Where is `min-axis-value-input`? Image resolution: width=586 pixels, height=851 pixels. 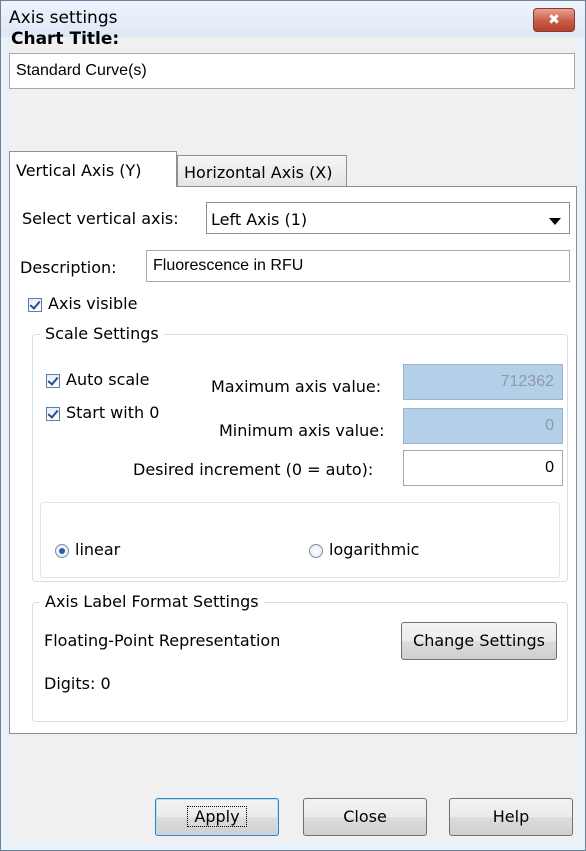 min-axis-value-input is located at coordinates (483, 426).